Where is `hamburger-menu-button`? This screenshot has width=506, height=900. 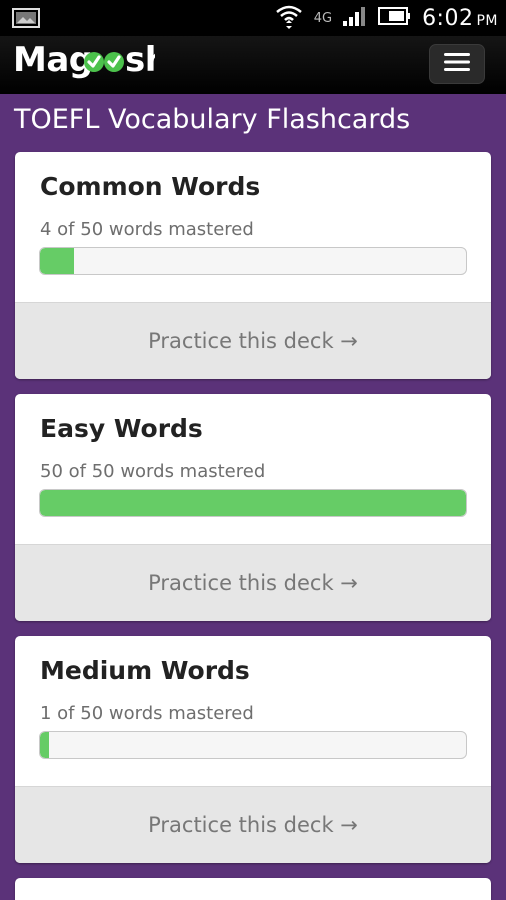
hamburger-menu-button is located at coordinates (457, 64).